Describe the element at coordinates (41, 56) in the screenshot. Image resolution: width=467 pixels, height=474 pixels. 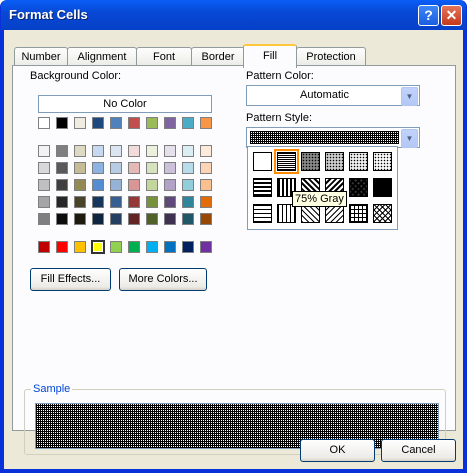
I see `tab-number: Number` at that location.